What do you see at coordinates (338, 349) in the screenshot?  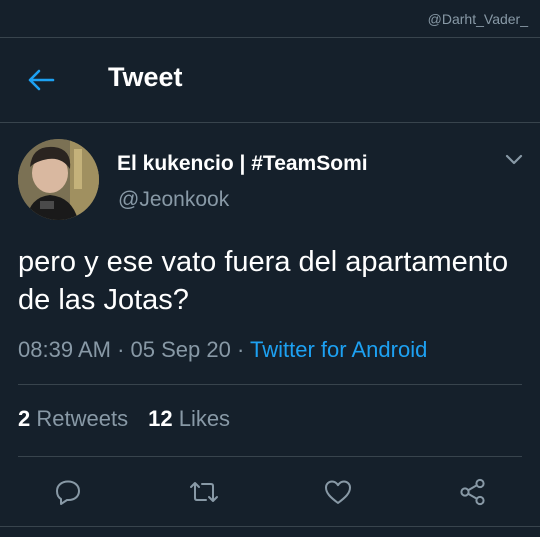 I see `tweet-source-link: Twitter for Android` at bounding box center [338, 349].